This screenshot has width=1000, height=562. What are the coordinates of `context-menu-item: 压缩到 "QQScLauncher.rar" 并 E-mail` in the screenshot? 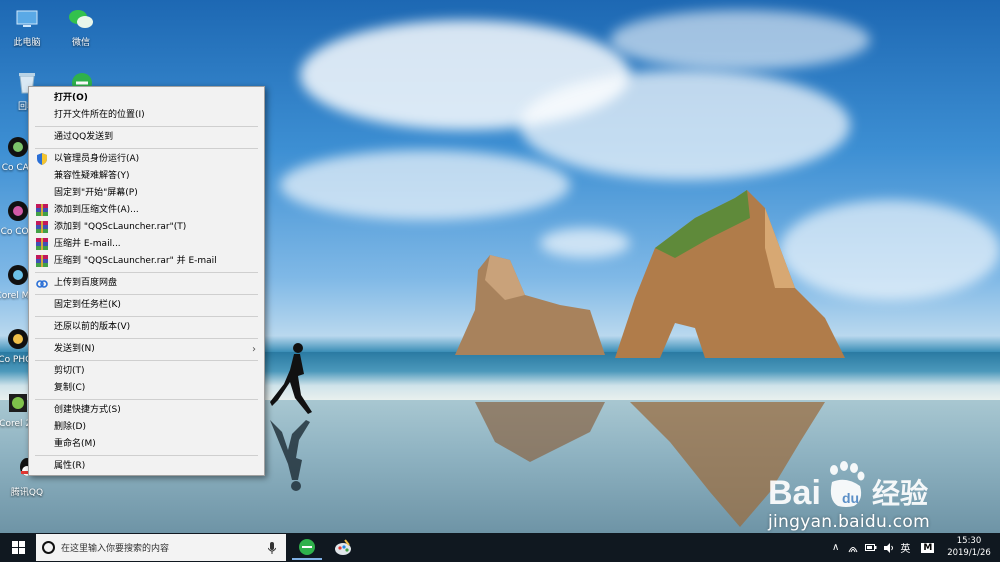 It's located at (146, 261).